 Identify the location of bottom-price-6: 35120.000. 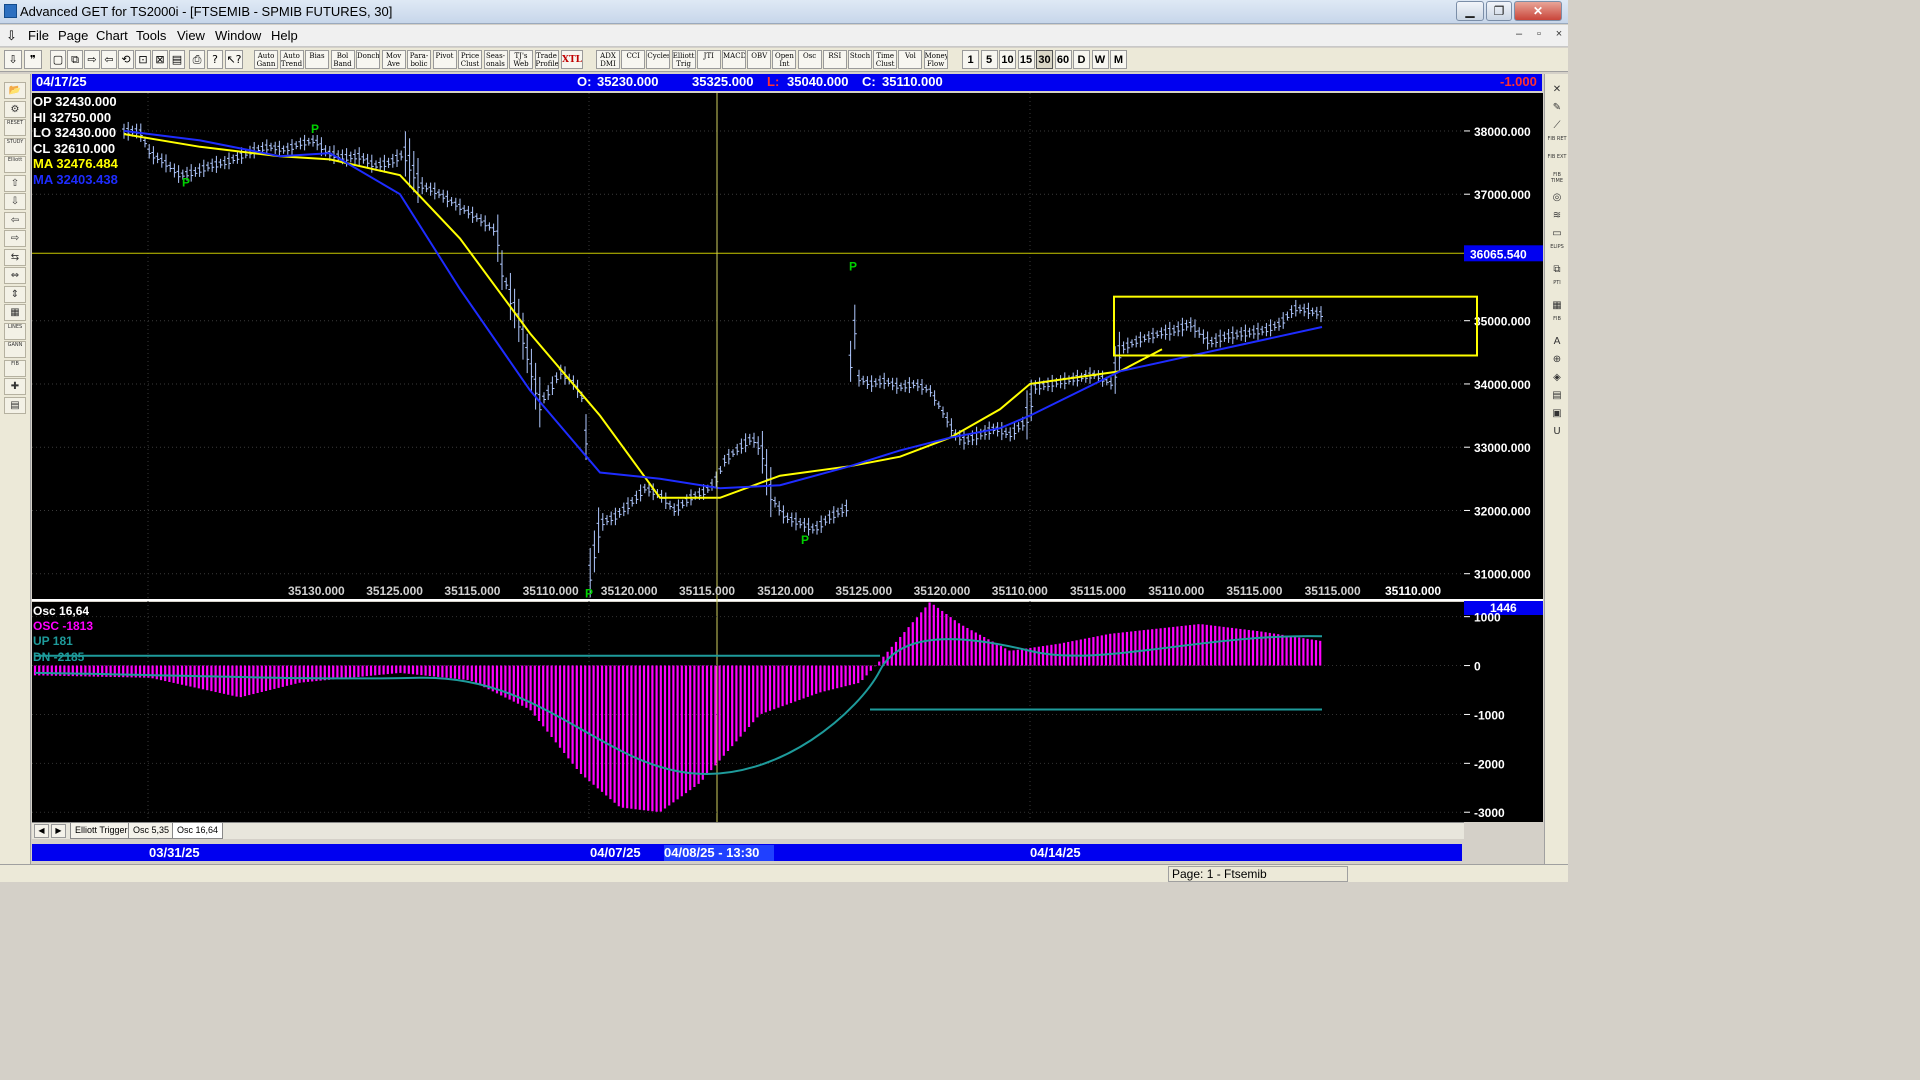
(785, 591).